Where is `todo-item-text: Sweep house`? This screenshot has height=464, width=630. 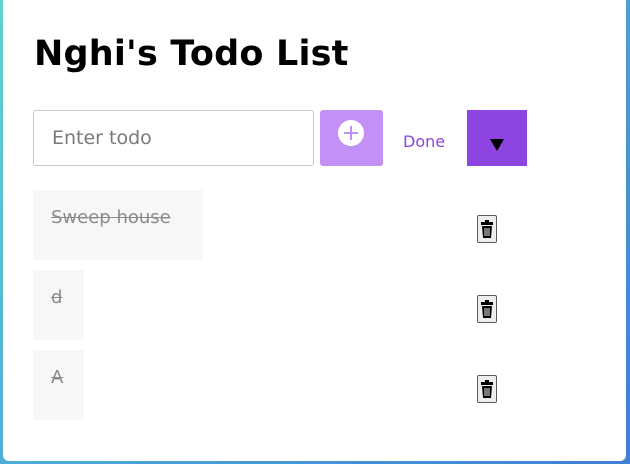
todo-item-text: Sweep house is located at coordinates (111, 217).